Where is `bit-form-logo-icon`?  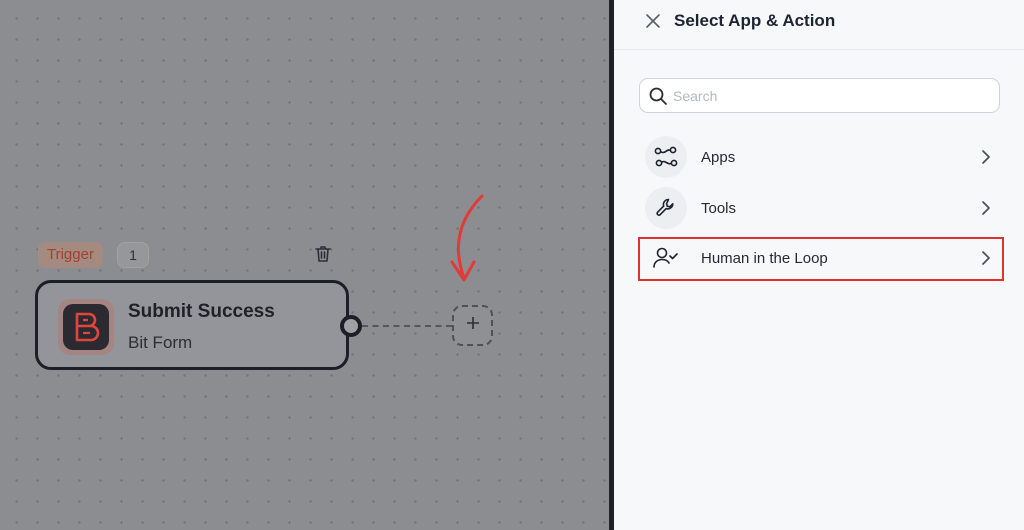 bit-form-logo-icon is located at coordinates (86, 327).